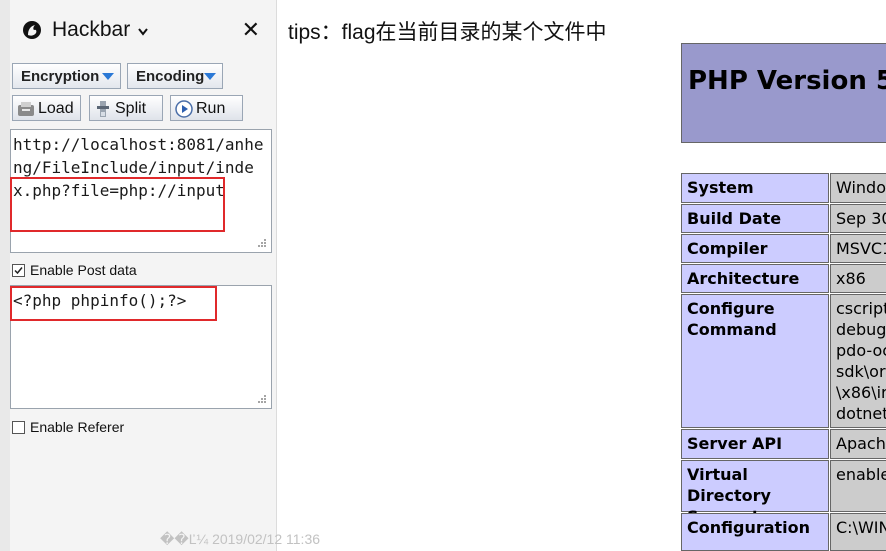  What do you see at coordinates (858, 532) in the screenshot?
I see `row-value: C:\WIN` at bounding box center [858, 532].